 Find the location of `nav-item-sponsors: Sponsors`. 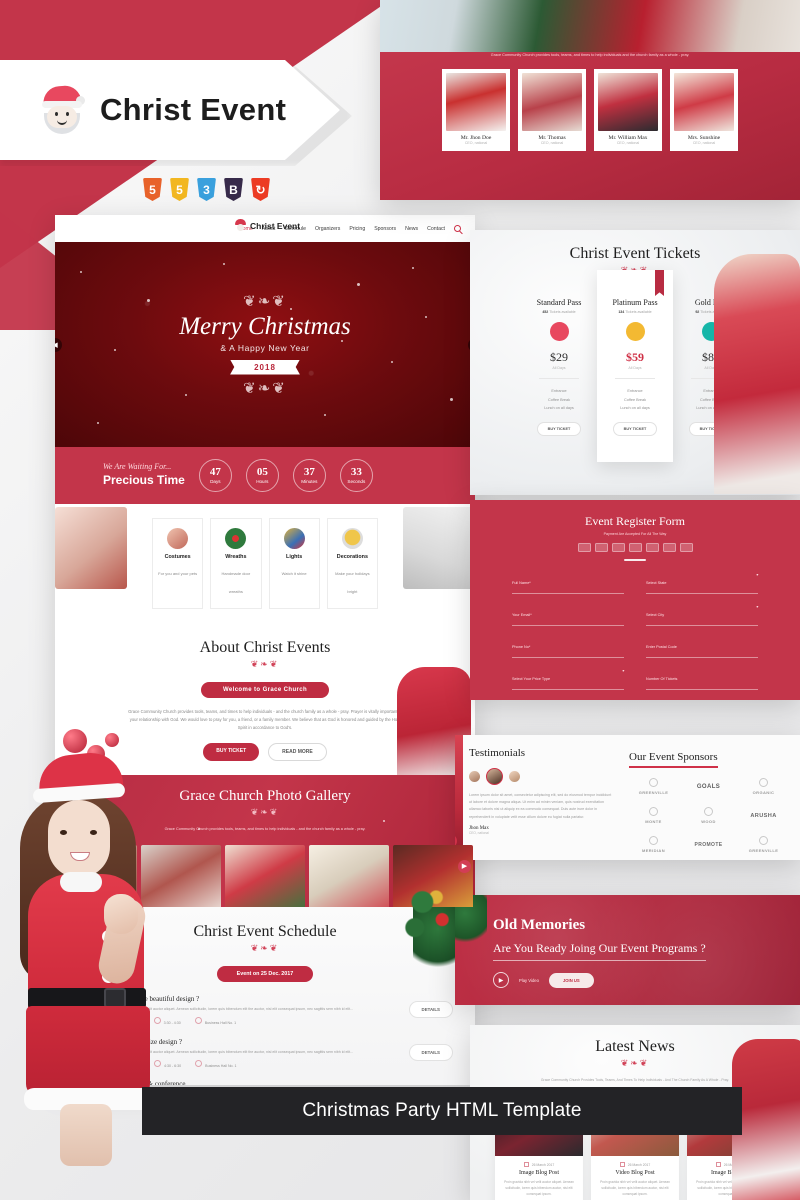

nav-item-sponsors: Sponsors is located at coordinates (385, 229).